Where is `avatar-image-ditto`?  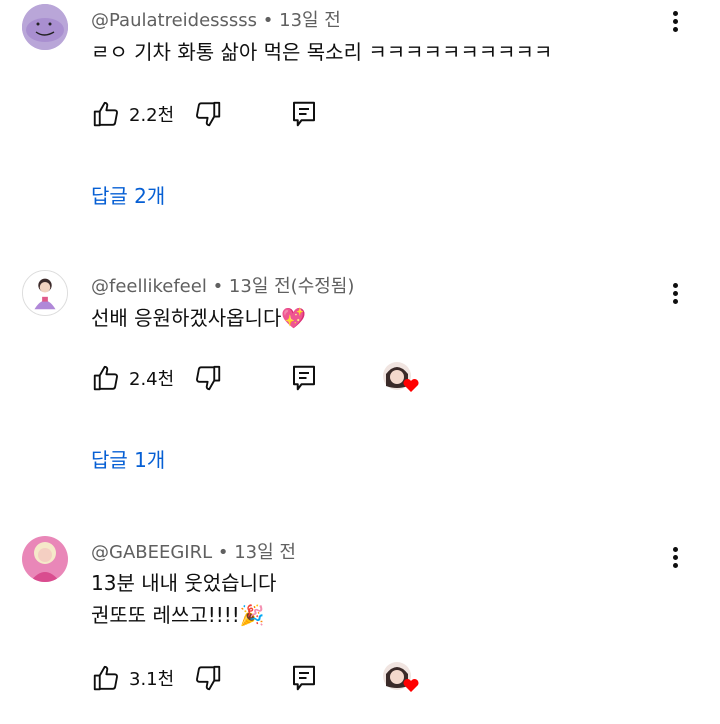
avatar-image-ditto is located at coordinates (45, 27).